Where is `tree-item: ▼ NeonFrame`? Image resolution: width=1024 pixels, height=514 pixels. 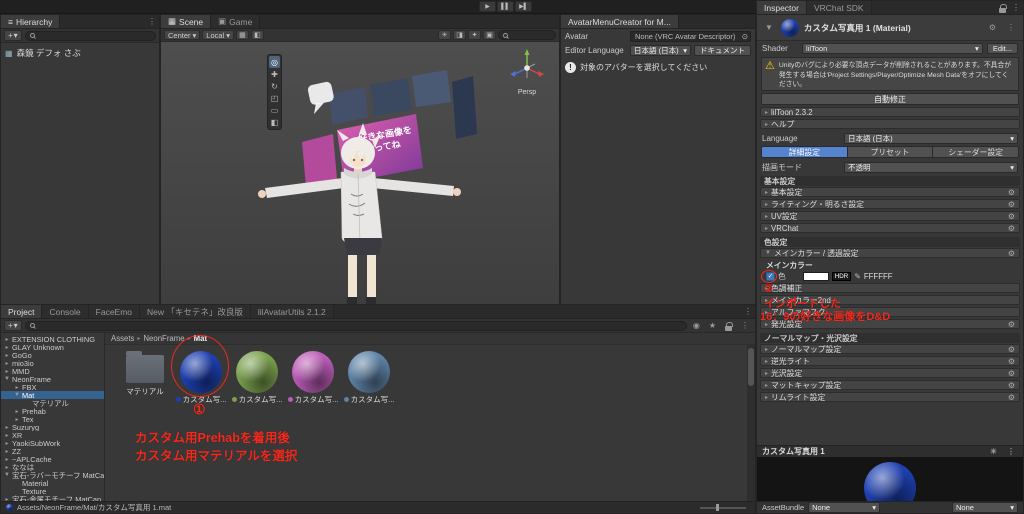
tree-item: ▼ NeonFrame is located at coordinates (52, 379).